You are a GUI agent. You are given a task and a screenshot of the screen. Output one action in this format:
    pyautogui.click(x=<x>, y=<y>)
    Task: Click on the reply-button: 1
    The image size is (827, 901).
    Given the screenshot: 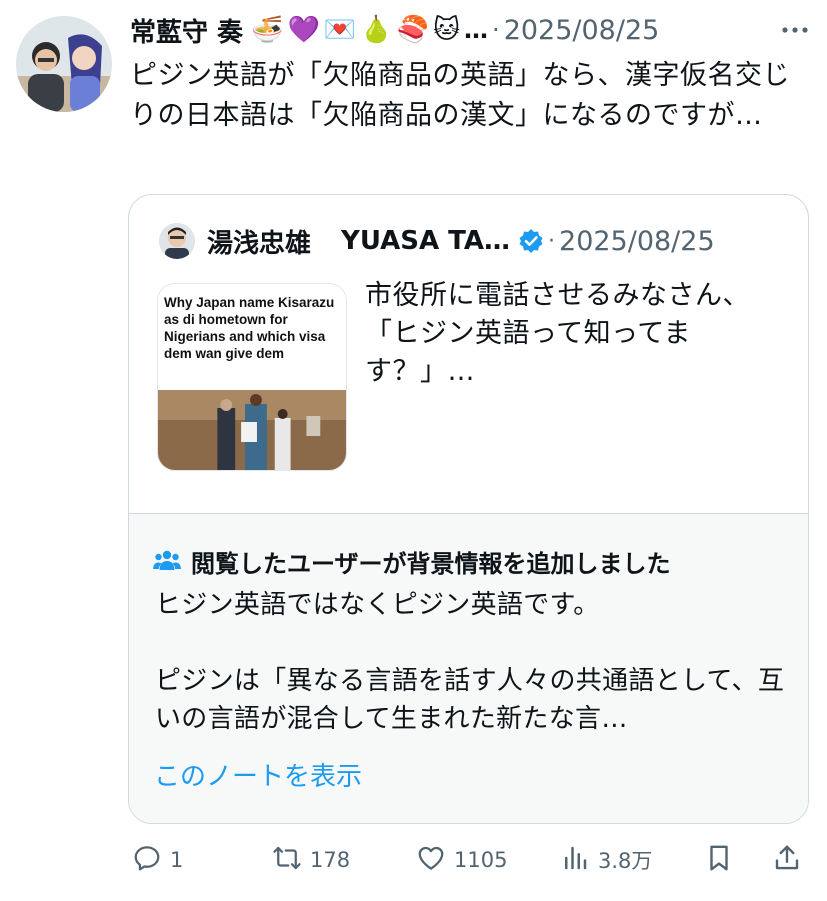 What is the action you would take?
    pyautogui.click(x=157, y=860)
    